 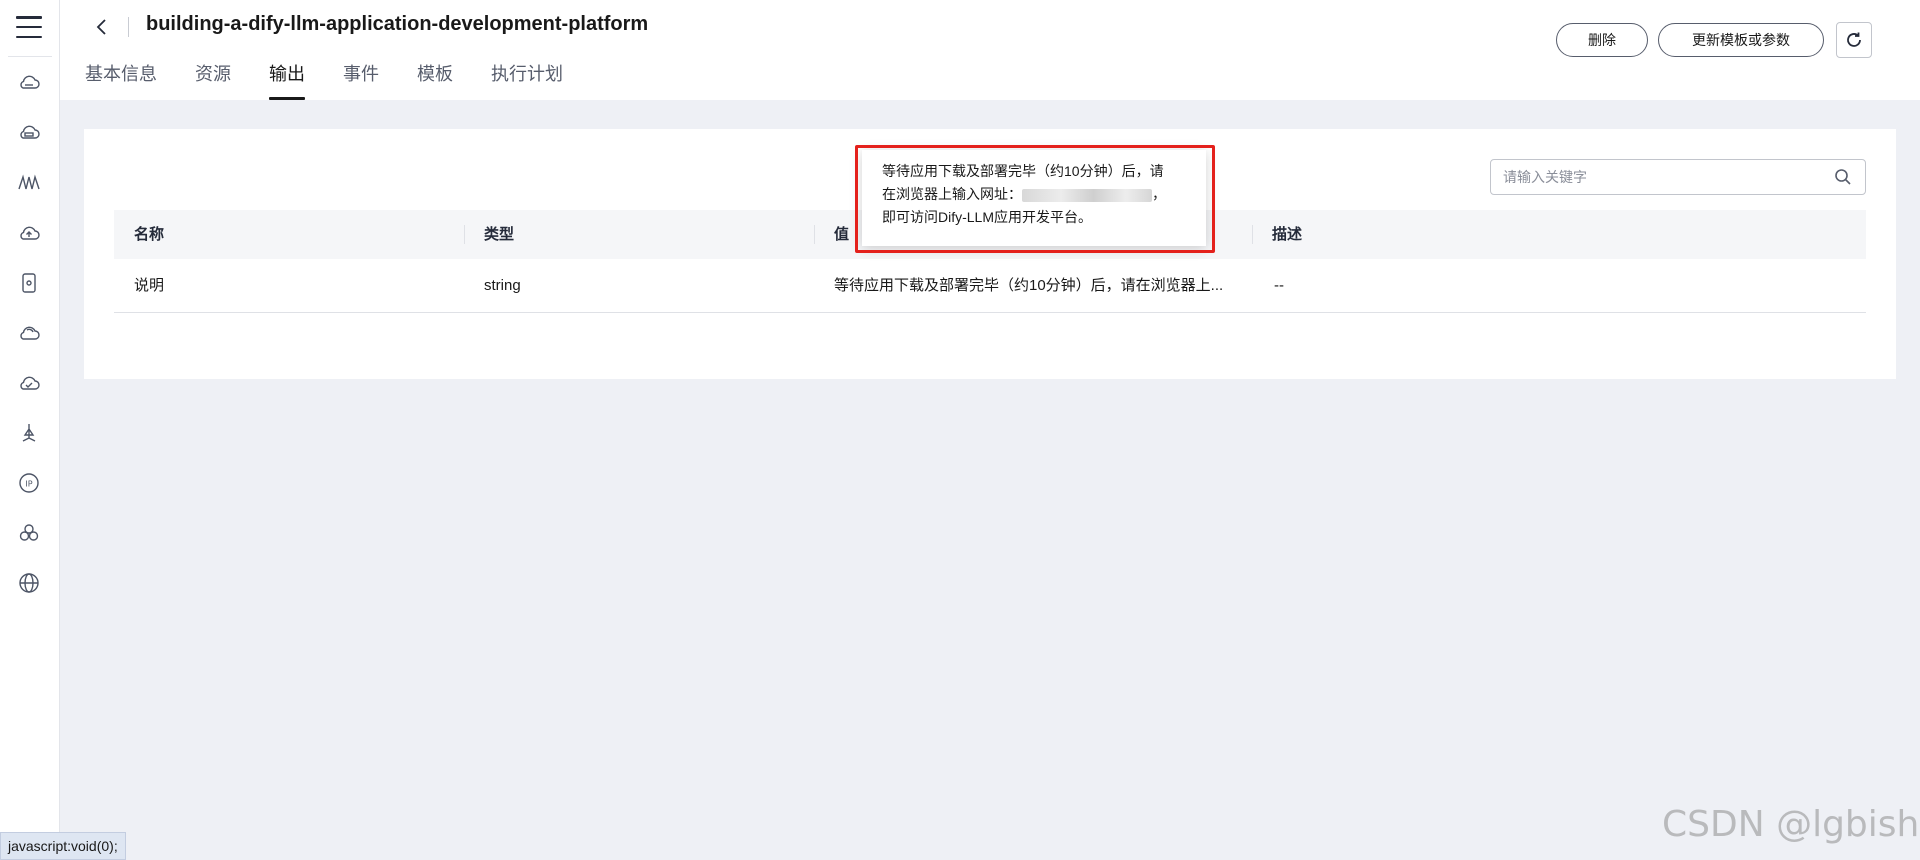 I want to click on cloud-icon, so click(x=29, y=333).